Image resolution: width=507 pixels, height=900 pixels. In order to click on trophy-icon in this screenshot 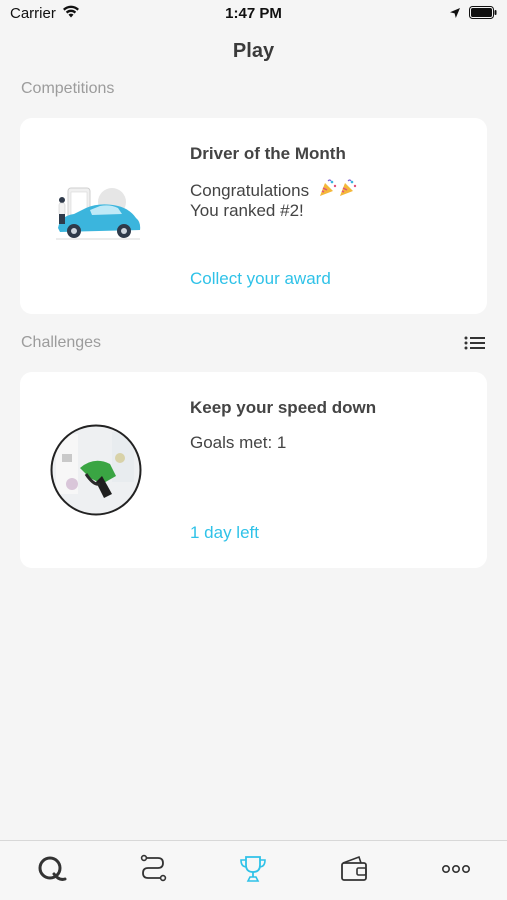, I will do `click(253, 871)`.